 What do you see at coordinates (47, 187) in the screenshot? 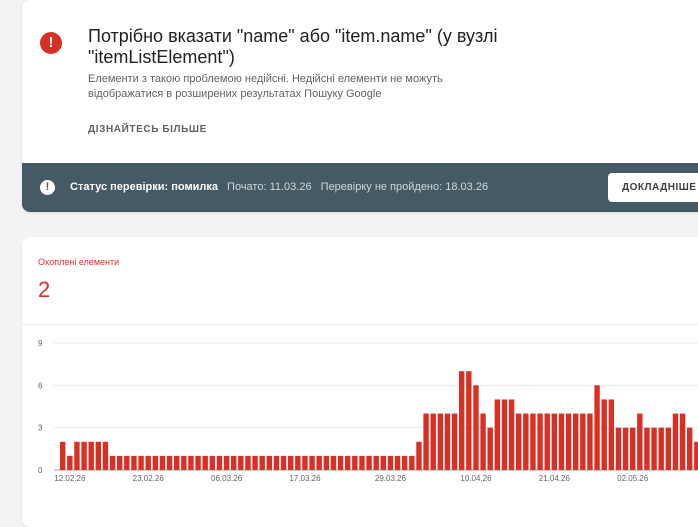
I see `info-icon: !` at bounding box center [47, 187].